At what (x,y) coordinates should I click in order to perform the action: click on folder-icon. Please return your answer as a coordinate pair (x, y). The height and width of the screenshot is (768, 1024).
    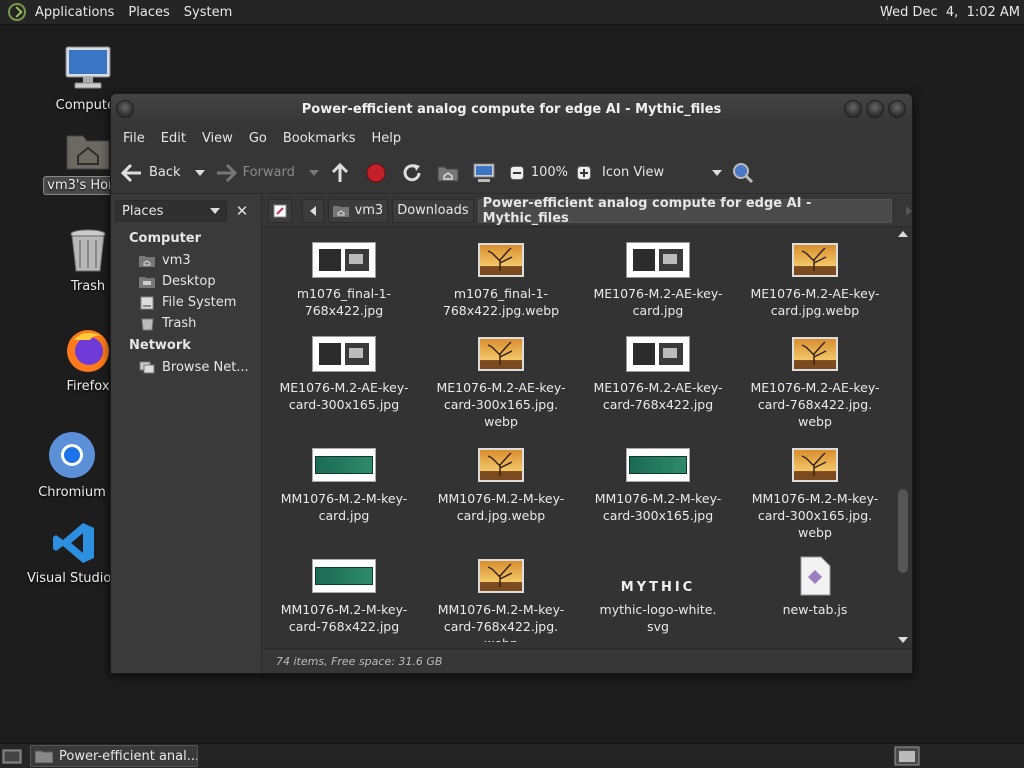
    Looking at the image, I should click on (44, 756).